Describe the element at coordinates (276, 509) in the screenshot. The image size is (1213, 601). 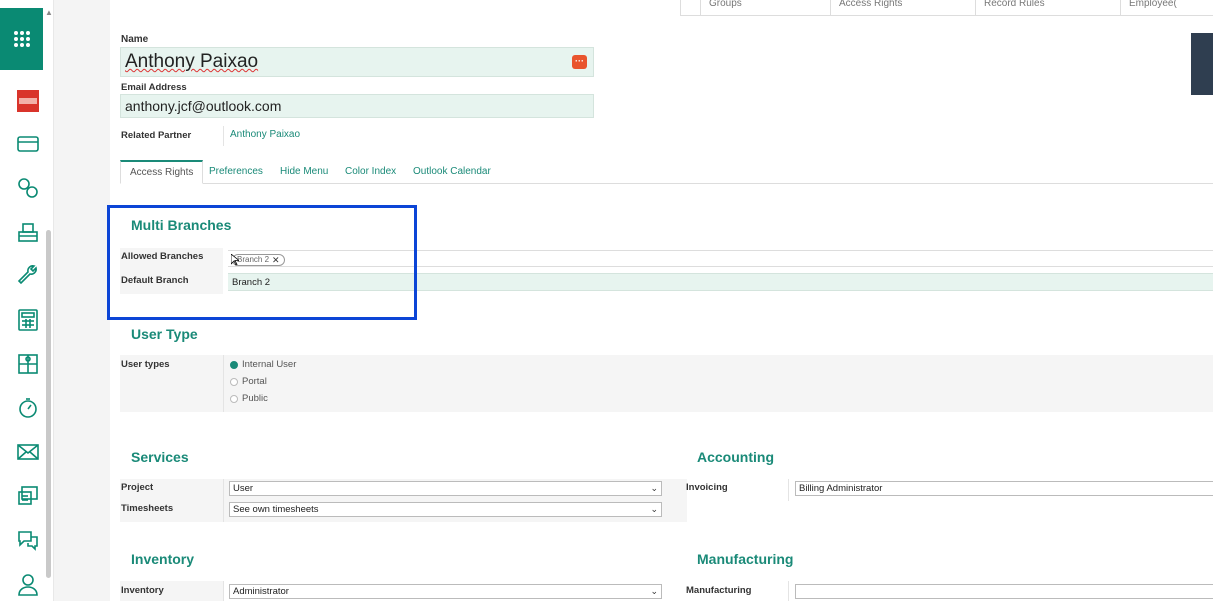
I see `timesheets-value: See own timesheets` at that location.